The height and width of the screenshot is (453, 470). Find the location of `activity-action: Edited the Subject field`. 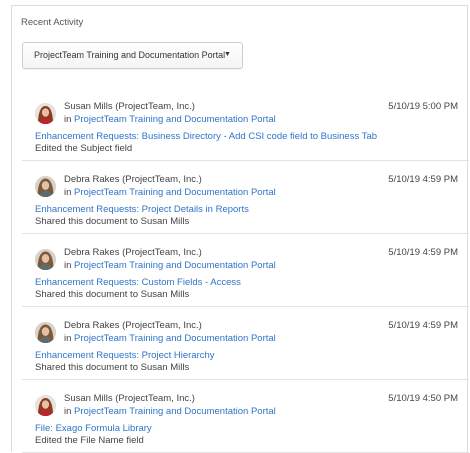

activity-action: Edited the Subject field is located at coordinates (84, 148).